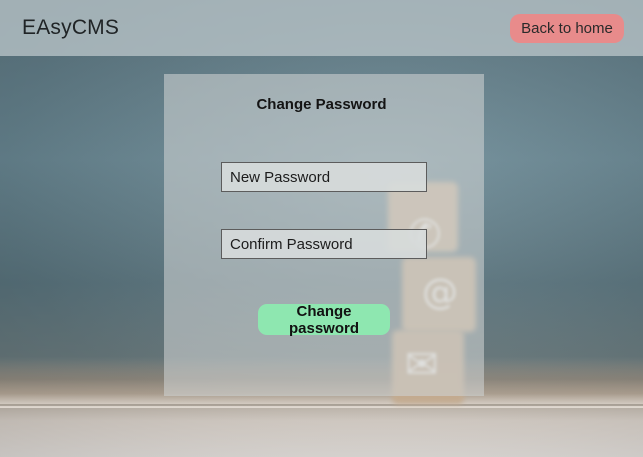 The width and height of the screenshot is (643, 457). What do you see at coordinates (324, 244) in the screenshot?
I see `confirm-password-input` at bounding box center [324, 244].